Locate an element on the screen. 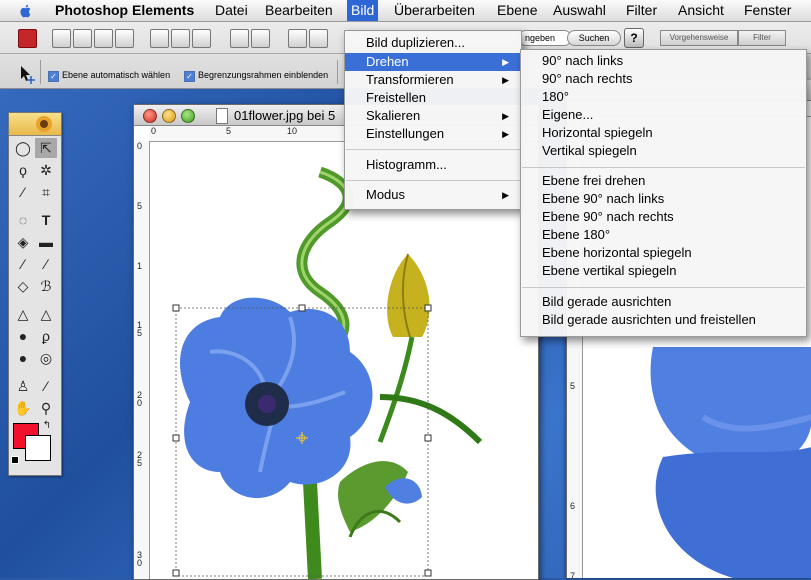 The width and height of the screenshot is (811, 580). shape-icon: ◌ is located at coordinates (23, 220).